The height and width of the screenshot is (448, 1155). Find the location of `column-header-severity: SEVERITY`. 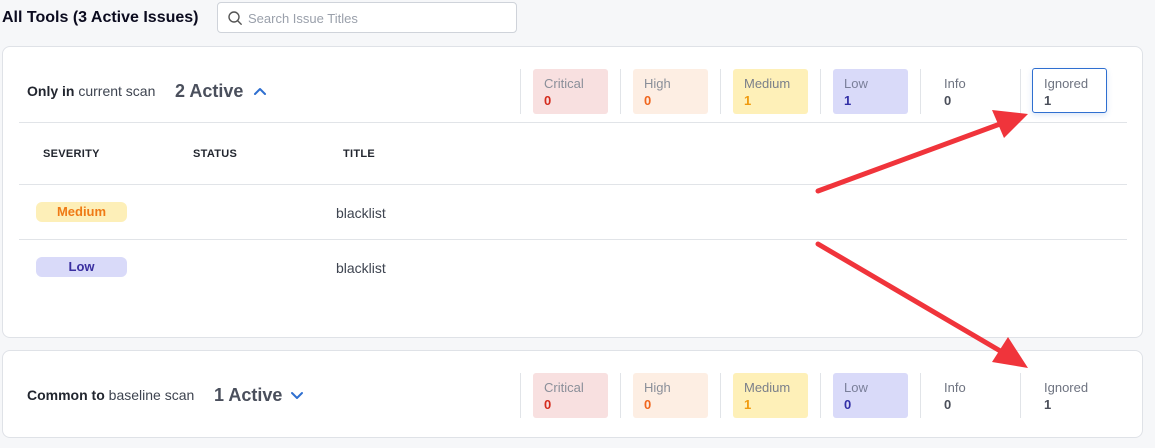

column-header-severity: SEVERITY is located at coordinates (71, 154).